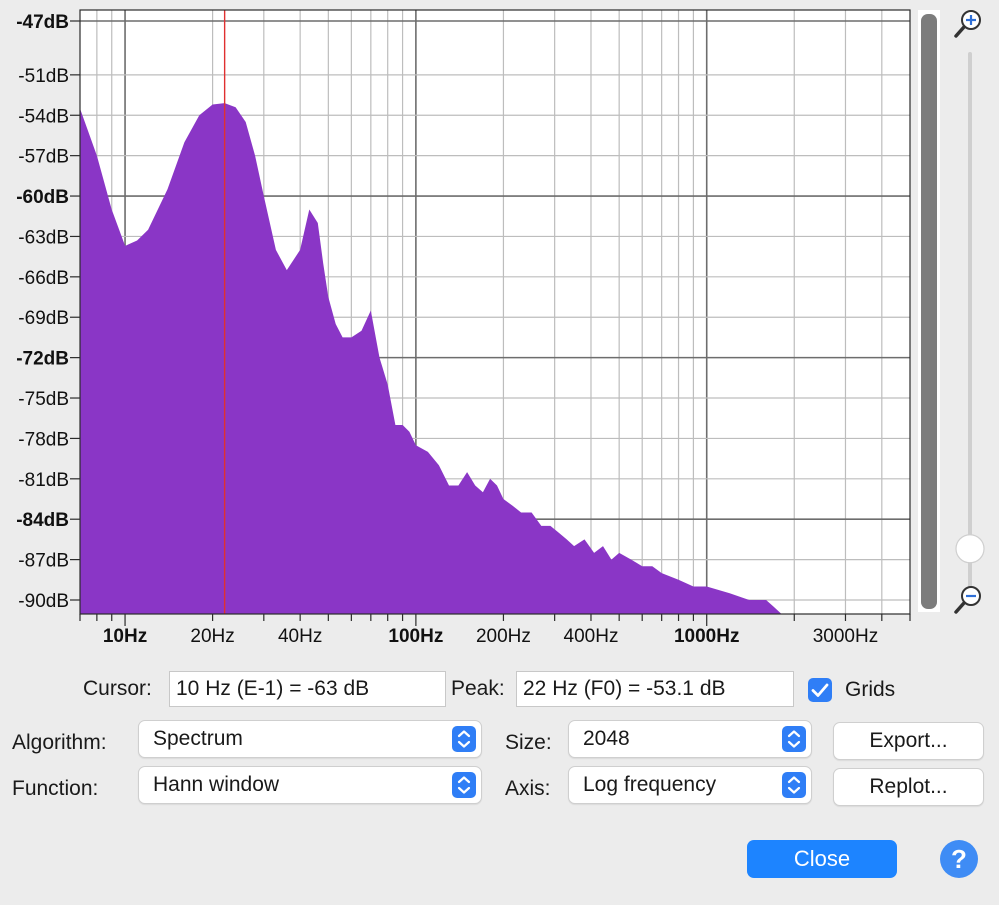 The image size is (999, 905). I want to click on y-tick-label: -51dB, so click(43, 76).